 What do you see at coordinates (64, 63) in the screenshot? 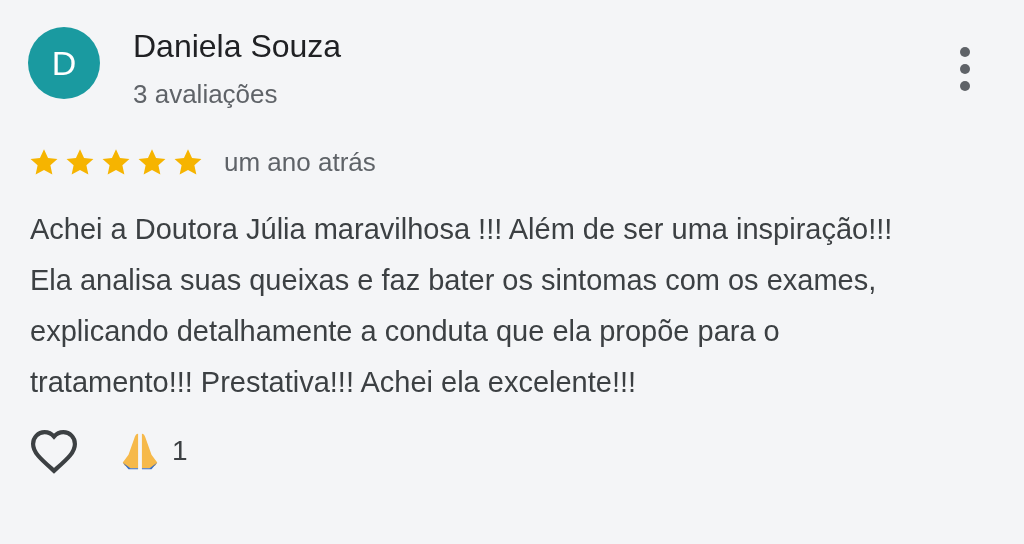
I see `avatar: D` at bounding box center [64, 63].